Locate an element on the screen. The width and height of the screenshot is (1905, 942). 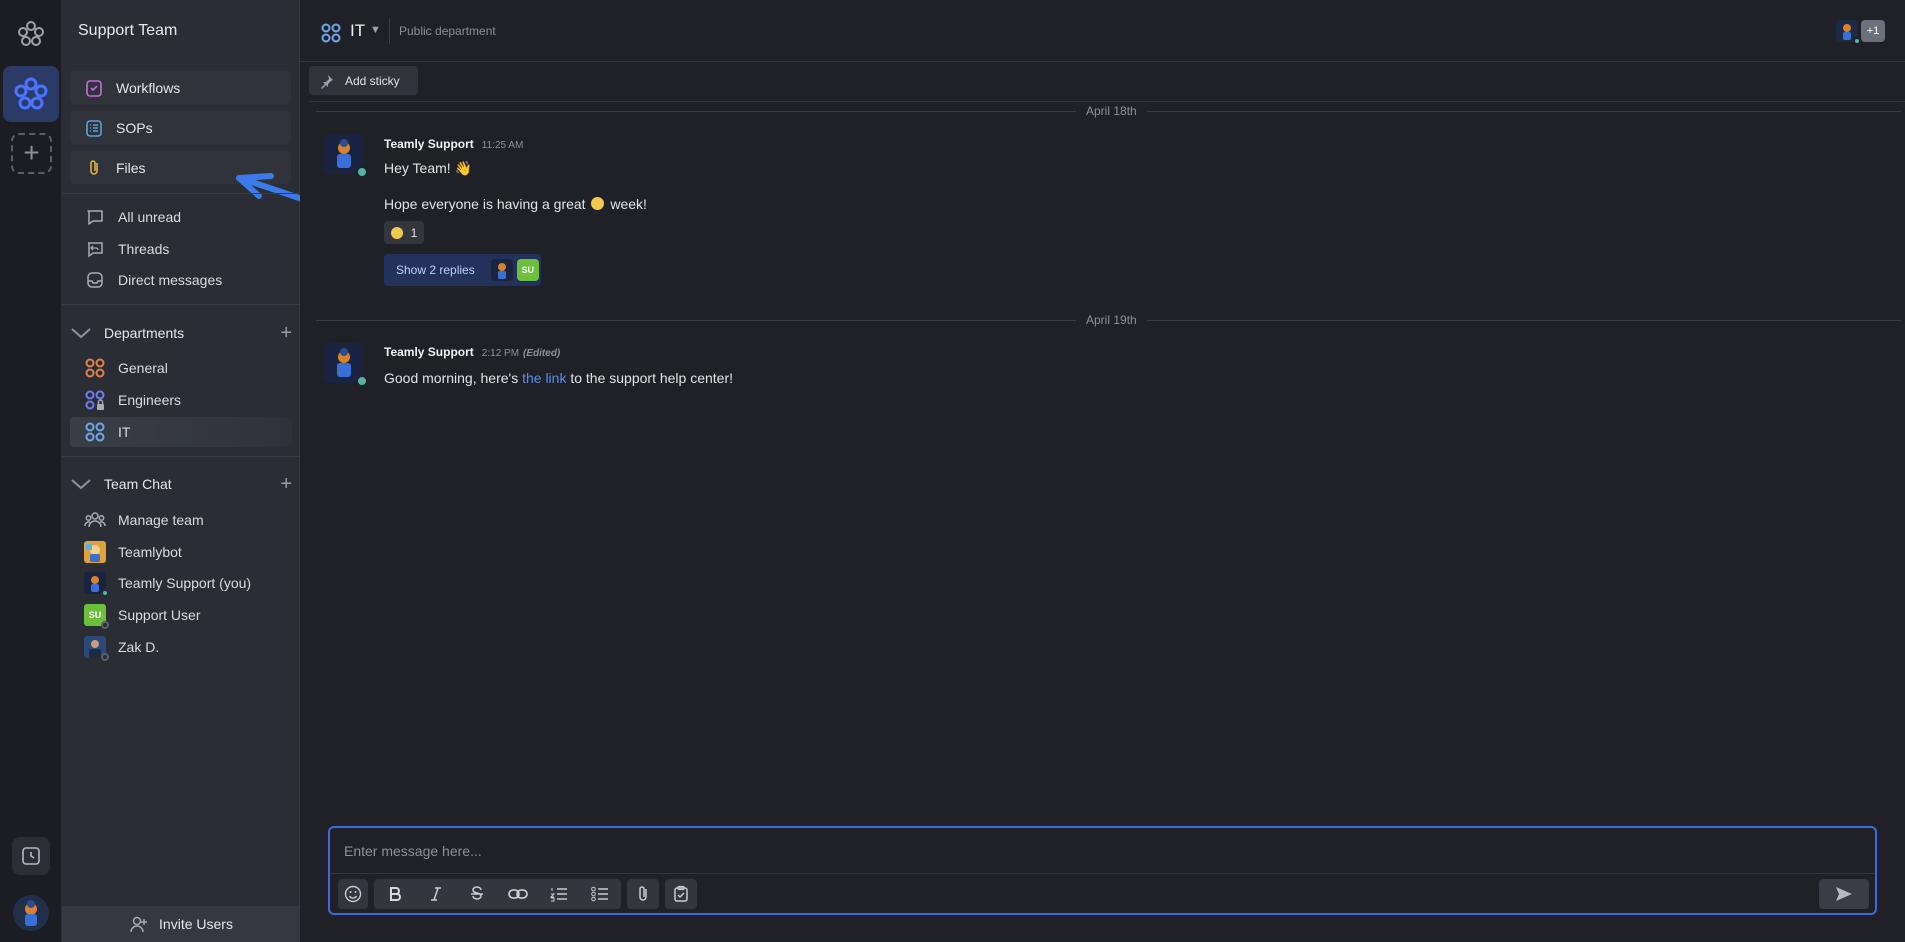
sidebar-item-label: Teamlybot is located at coordinates (150, 552).